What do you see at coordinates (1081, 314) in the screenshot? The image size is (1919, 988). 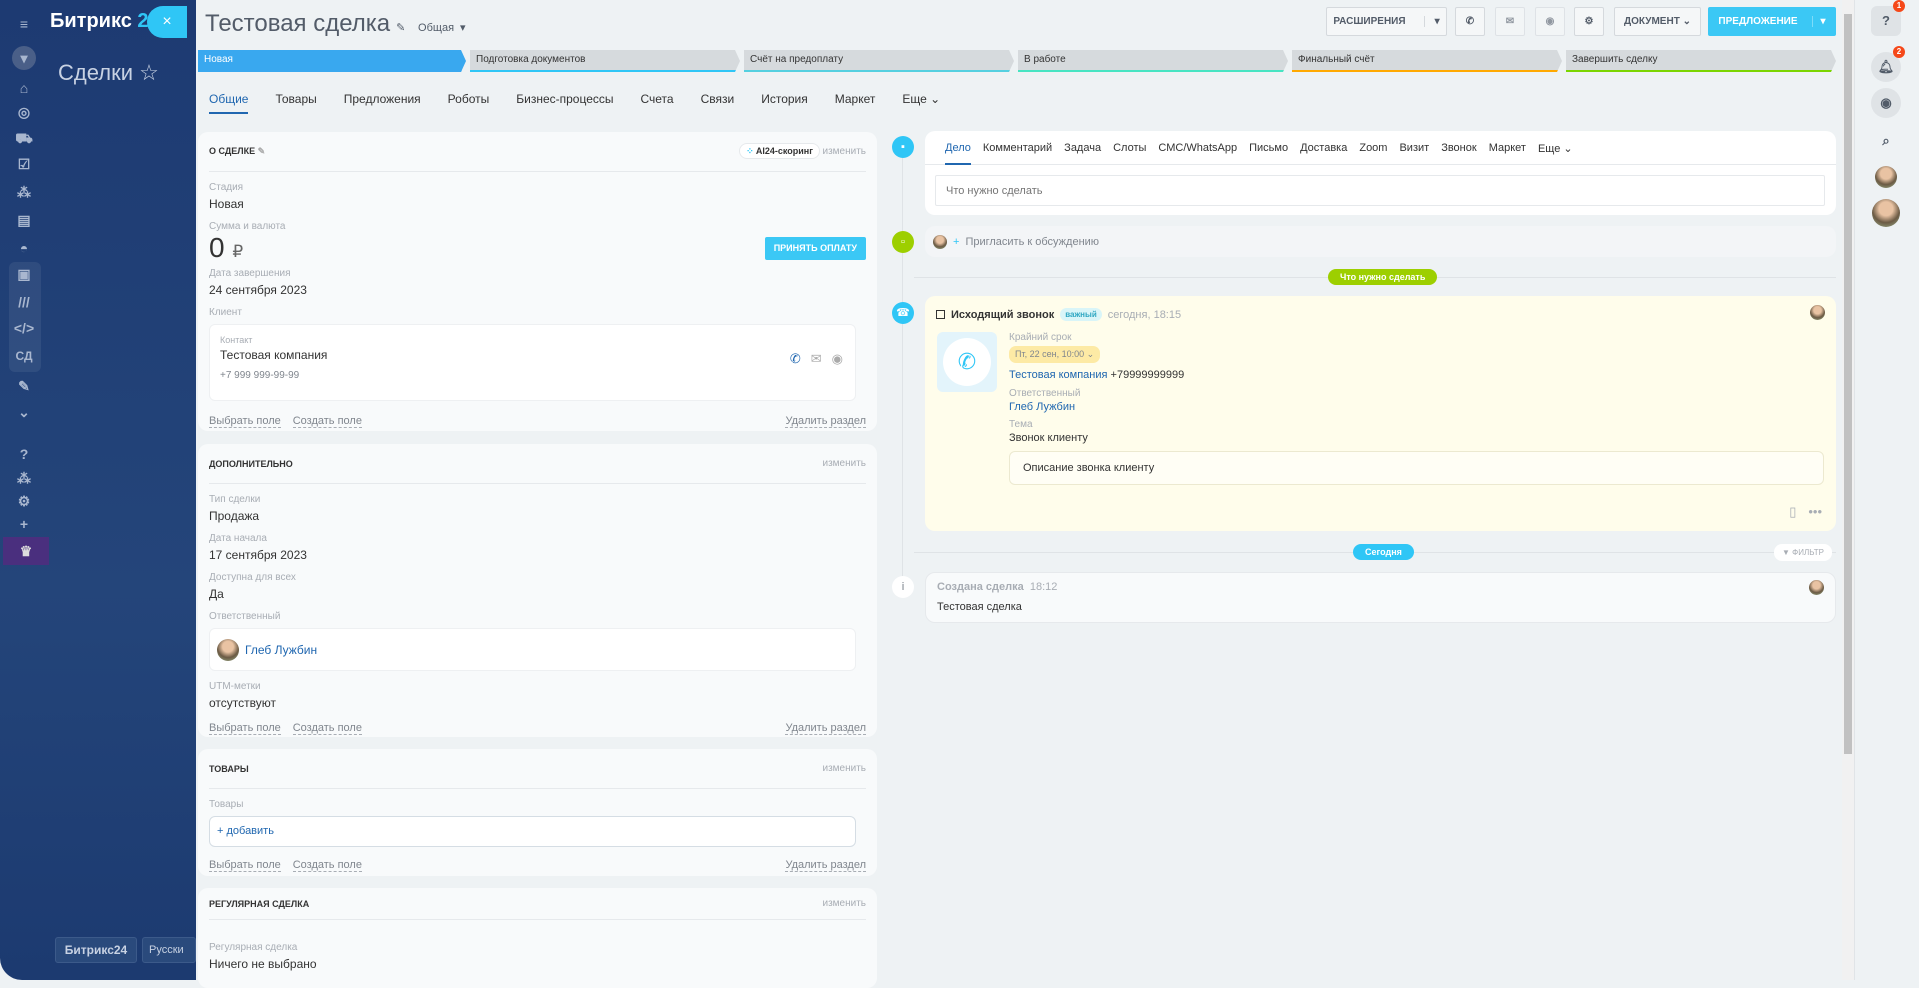 I see `important-badge: важный` at bounding box center [1081, 314].